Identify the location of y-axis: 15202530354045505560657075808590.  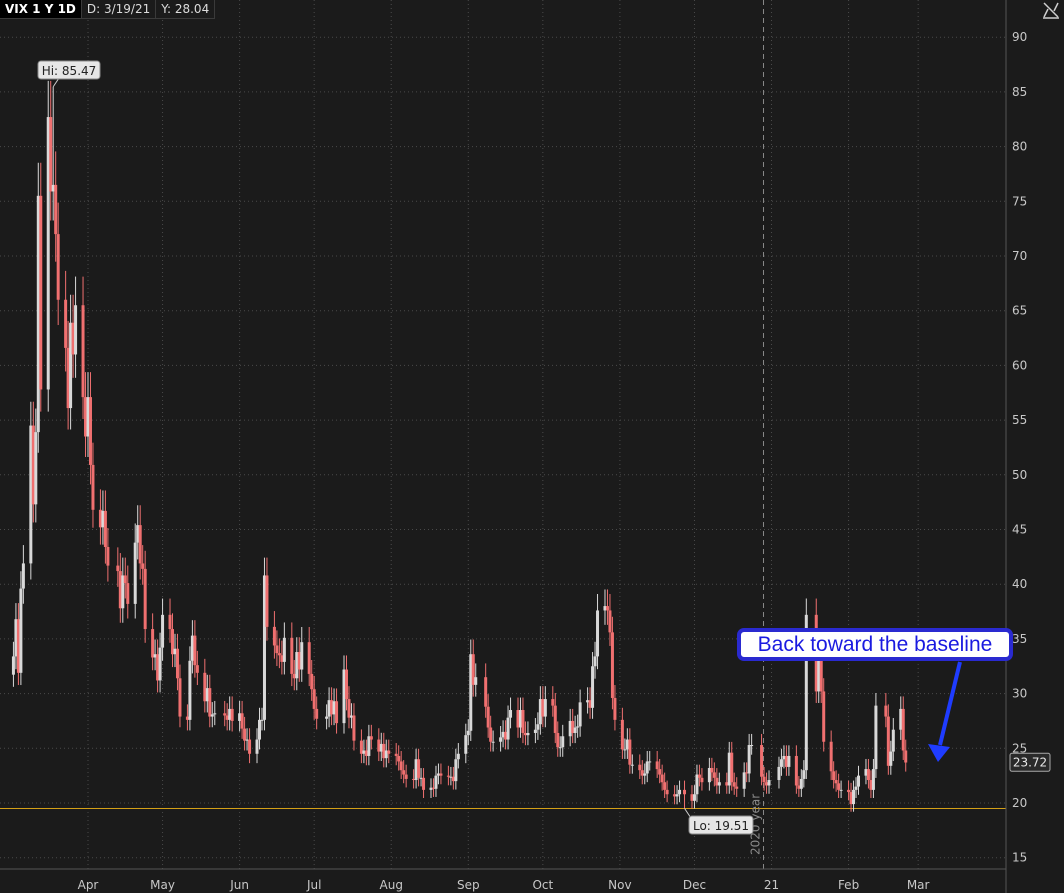
(1019, 447).